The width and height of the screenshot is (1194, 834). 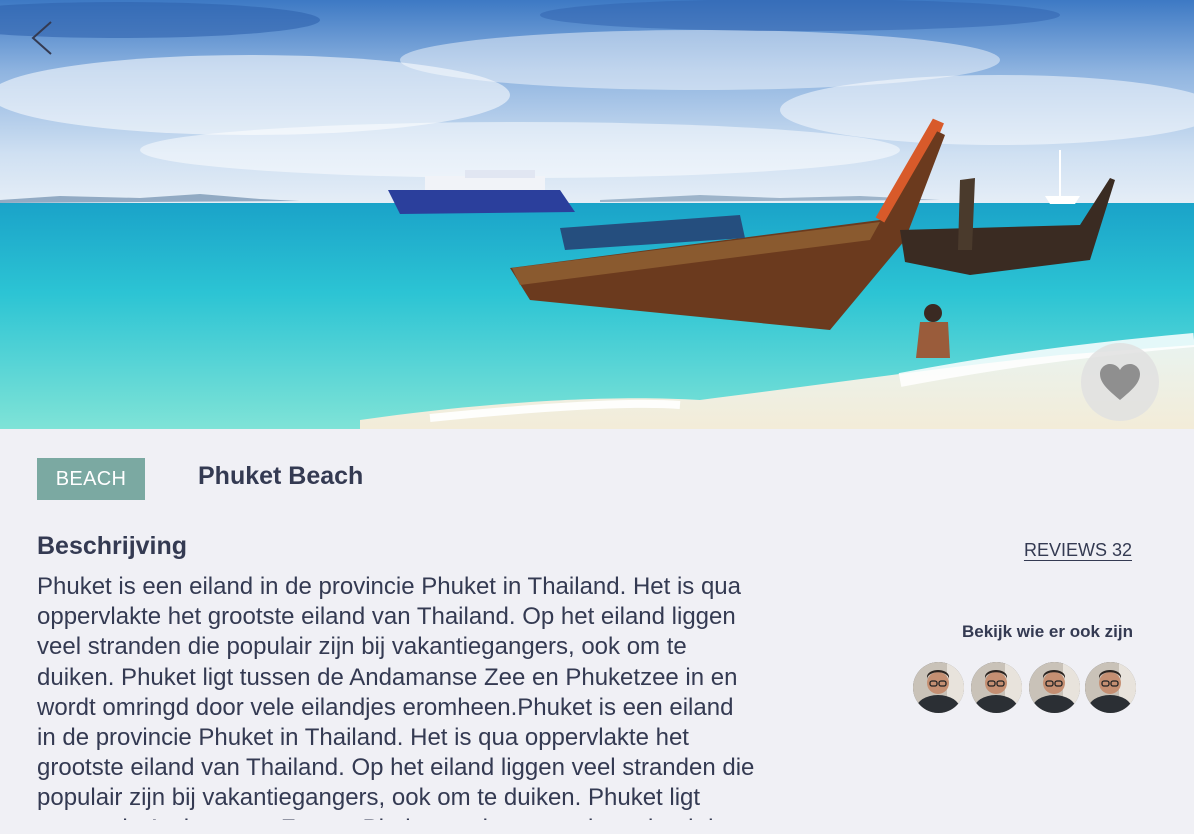 What do you see at coordinates (112, 546) in the screenshot?
I see `description-heading: Beschrijving` at bounding box center [112, 546].